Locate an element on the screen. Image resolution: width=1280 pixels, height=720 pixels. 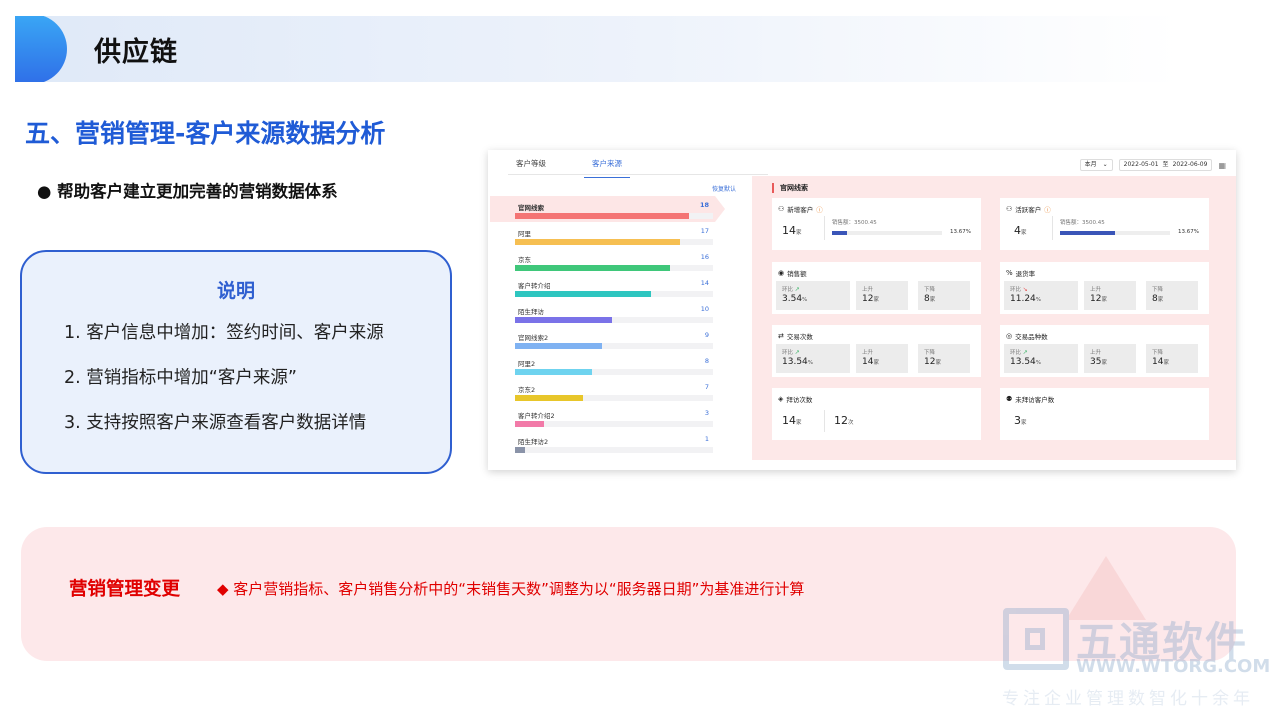
percent-icon: % is located at coordinates (1009, 273).